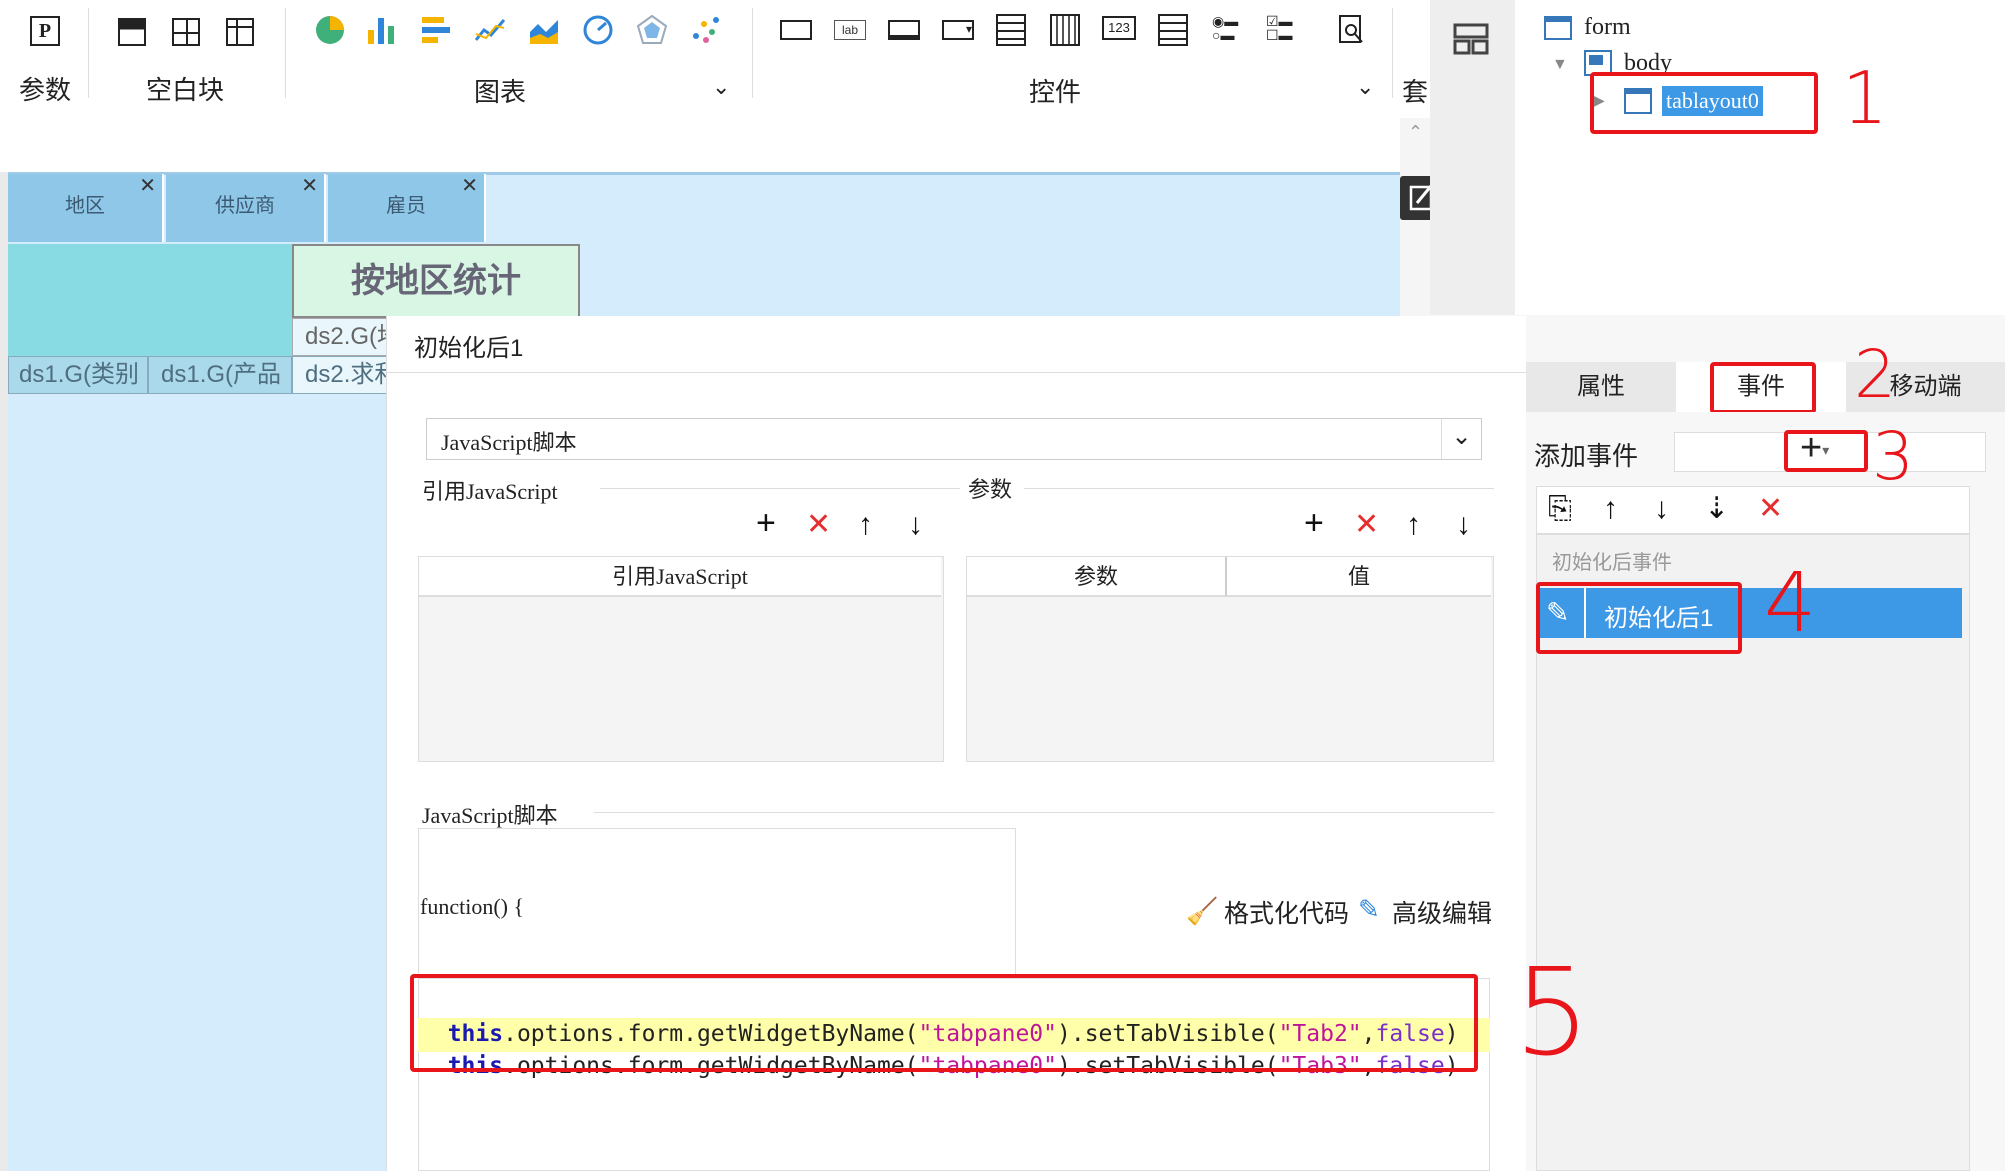 This screenshot has height=1171, width=2005. What do you see at coordinates (499, 92) in the screenshot?
I see `chart-group-label: 图表` at bounding box center [499, 92].